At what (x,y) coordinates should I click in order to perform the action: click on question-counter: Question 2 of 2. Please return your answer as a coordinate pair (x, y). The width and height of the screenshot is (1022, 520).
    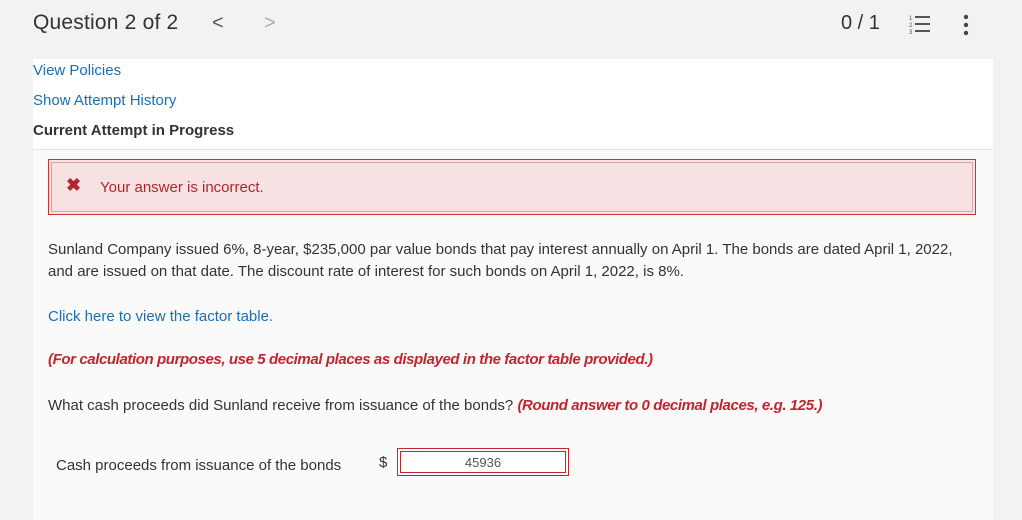
    Looking at the image, I should click on (106, 22).